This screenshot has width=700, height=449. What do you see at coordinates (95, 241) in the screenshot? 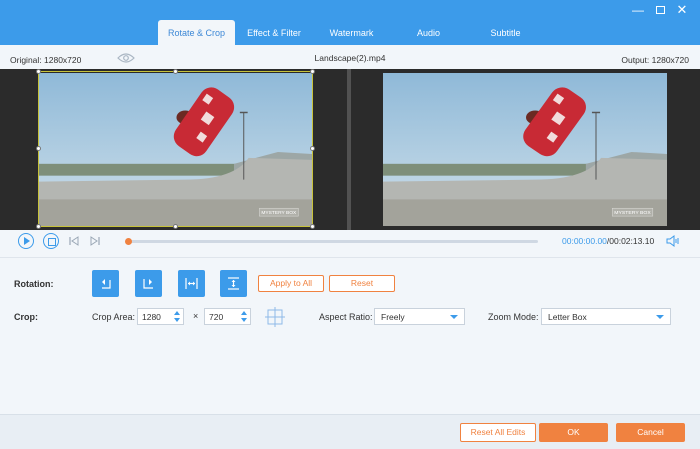
I see `next-frame-icon` at bounding box center [95, 241].